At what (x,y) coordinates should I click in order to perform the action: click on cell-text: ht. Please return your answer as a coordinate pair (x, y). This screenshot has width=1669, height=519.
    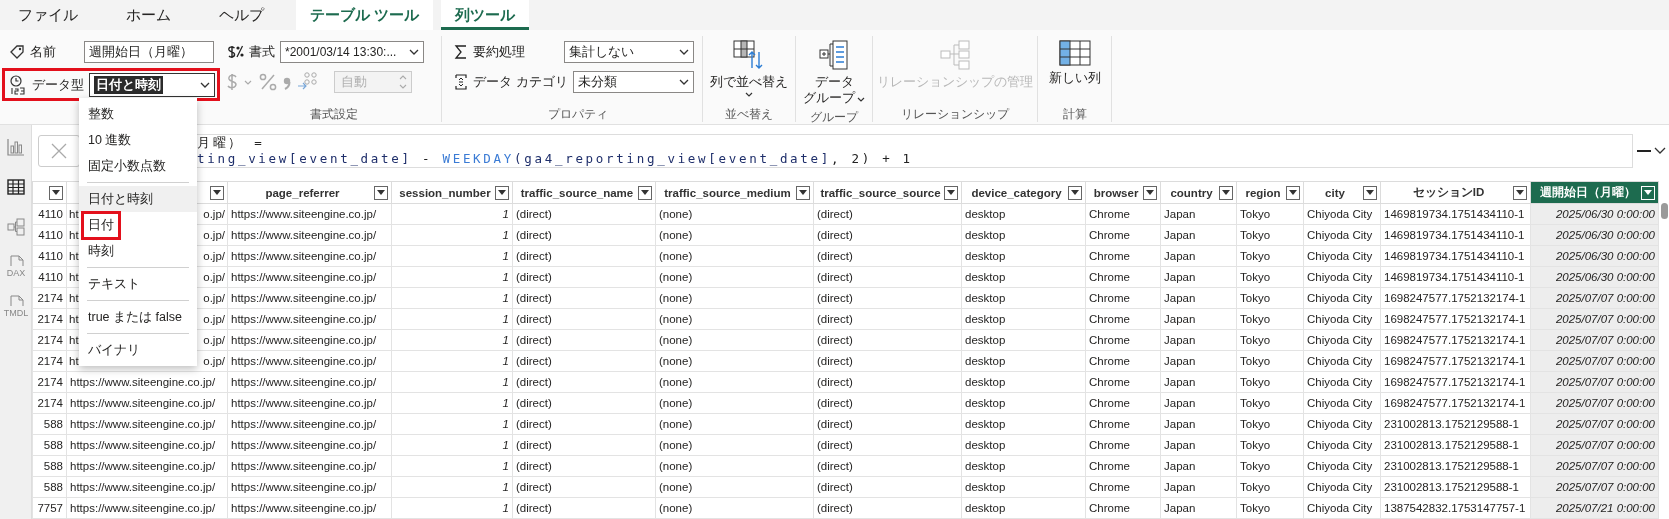
    Looking at the image, I should click on (74, 214).